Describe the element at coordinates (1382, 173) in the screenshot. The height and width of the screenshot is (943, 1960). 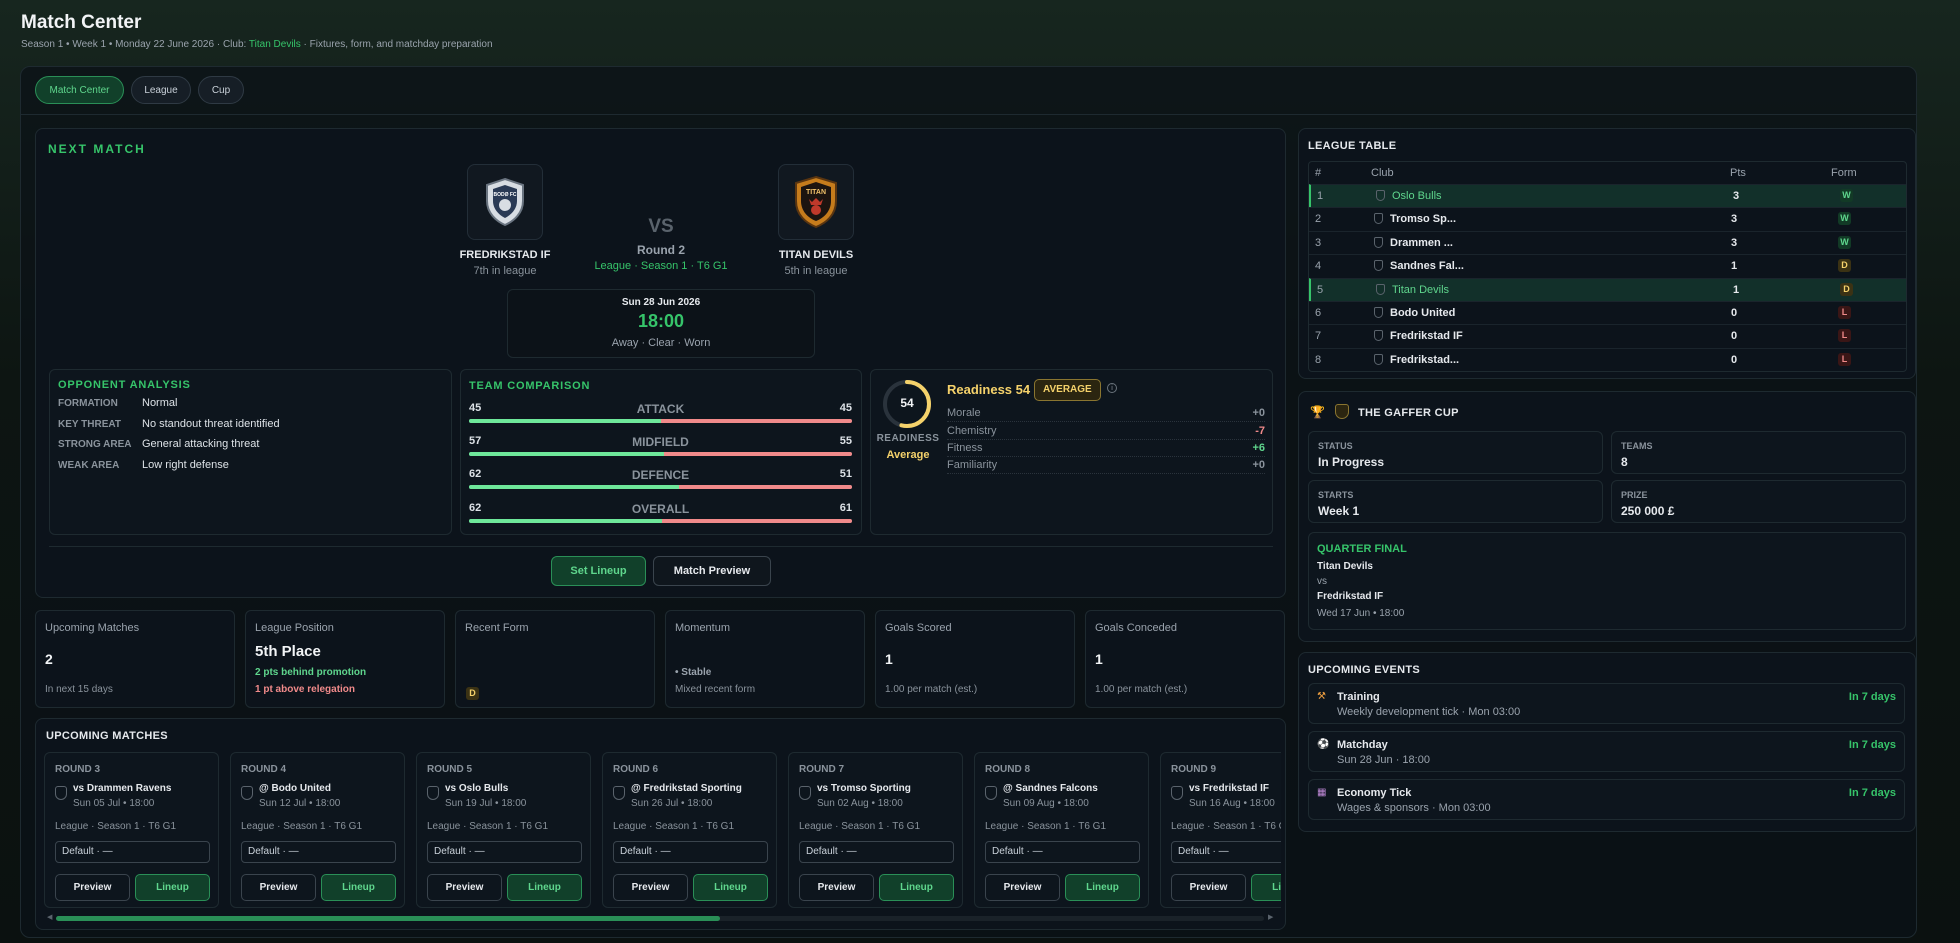
I see `col-header-club: Club` at that location.